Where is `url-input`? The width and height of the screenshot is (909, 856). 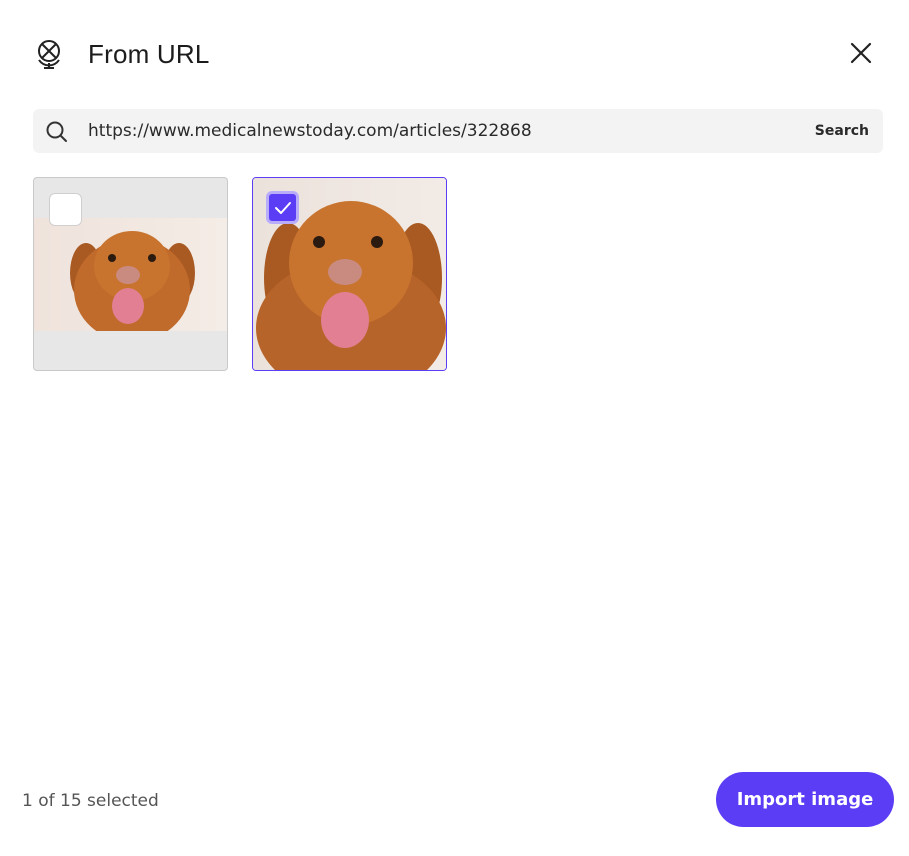 url-input is located at coordinates (433, 131).